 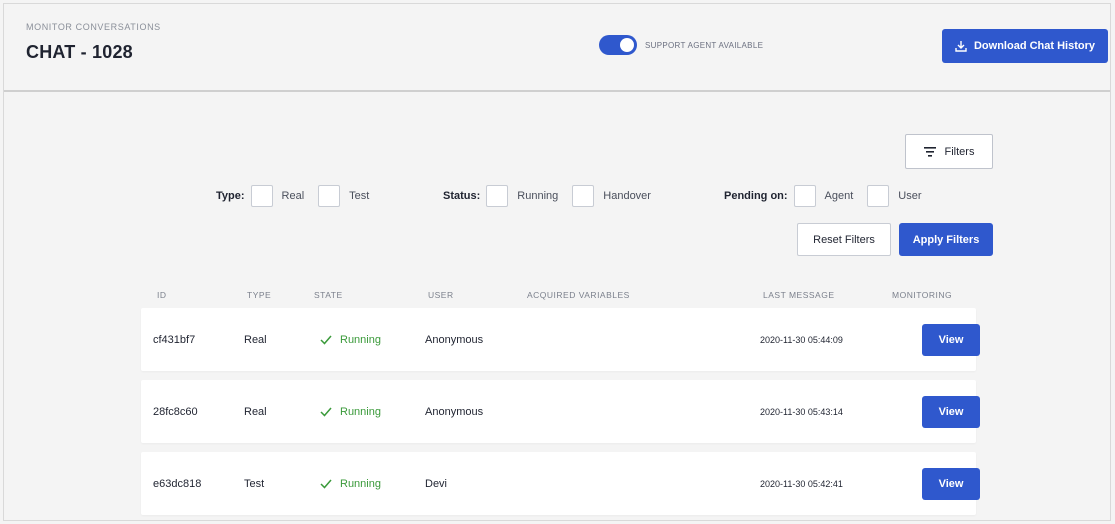 What do you see at coordinates (1034, 46) in the screenshot?
I see `download-button-label: Download Chat History` at bounding box center [1034, 46].